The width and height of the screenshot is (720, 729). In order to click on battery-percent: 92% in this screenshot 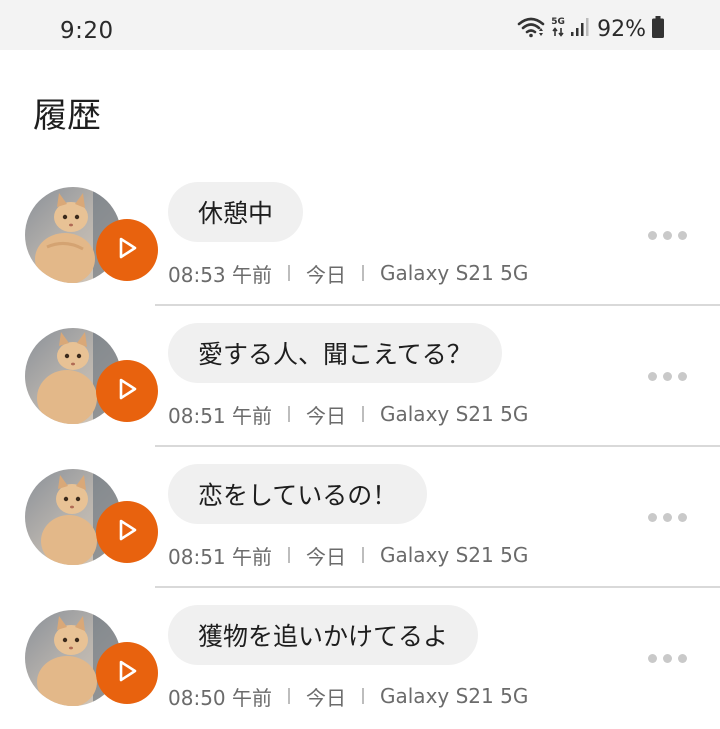, I will do `click(621, 29)`.